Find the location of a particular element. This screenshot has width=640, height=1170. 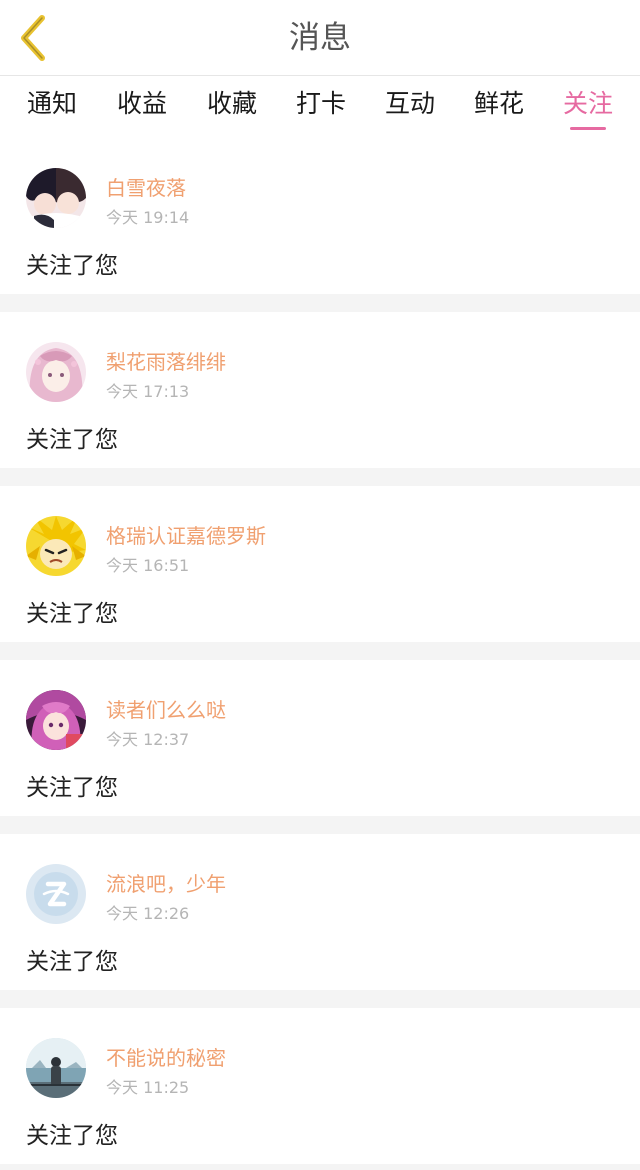

tab-interaction: 互动 is located at coordinates (410, 107).